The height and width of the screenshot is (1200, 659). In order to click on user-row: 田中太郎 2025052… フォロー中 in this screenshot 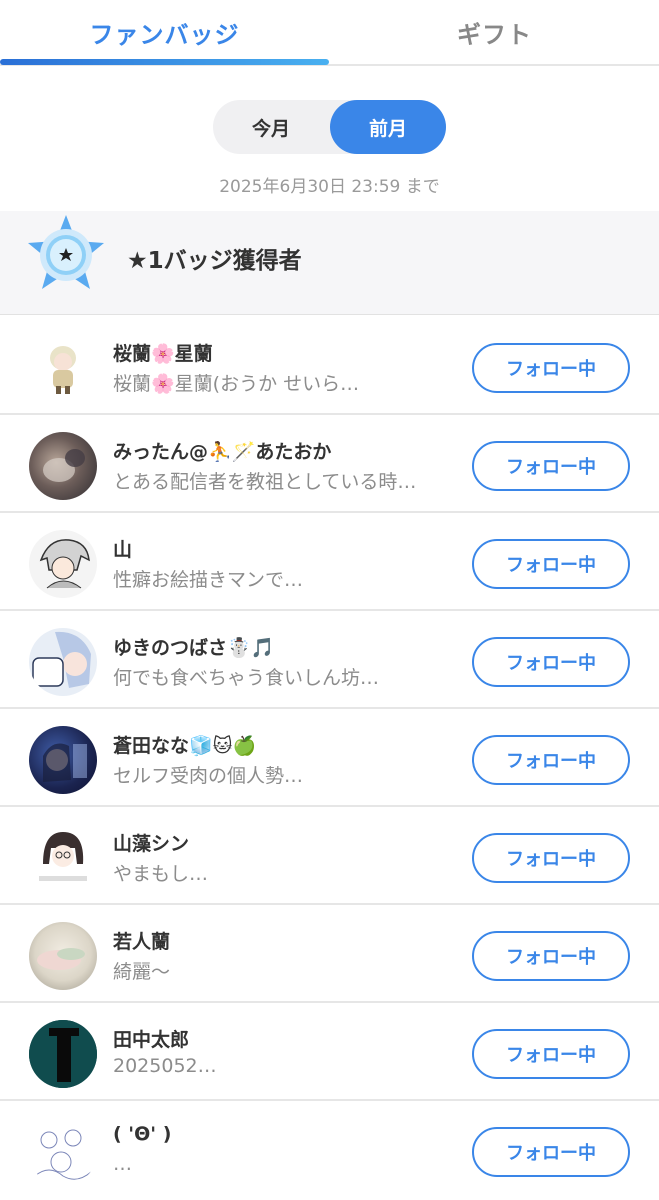, I will do `click(329, 1052)`.